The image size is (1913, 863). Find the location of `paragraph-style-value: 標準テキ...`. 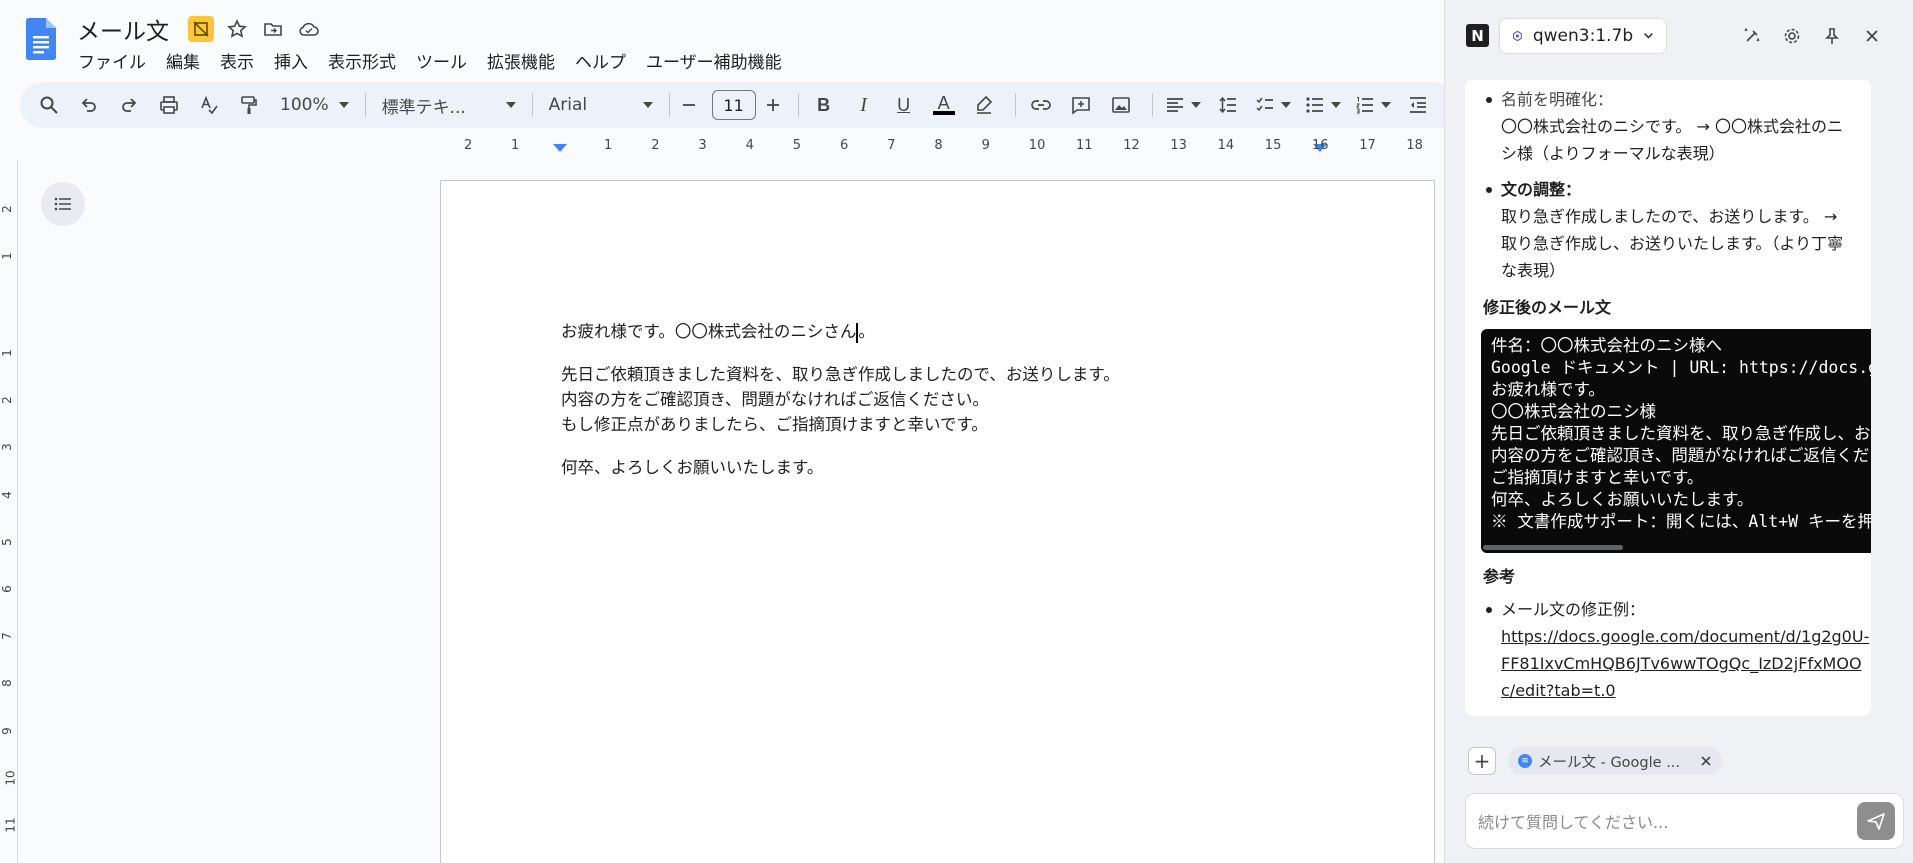

paragraph-style-value: 標準テキ... is located at coordinates (423, 107).